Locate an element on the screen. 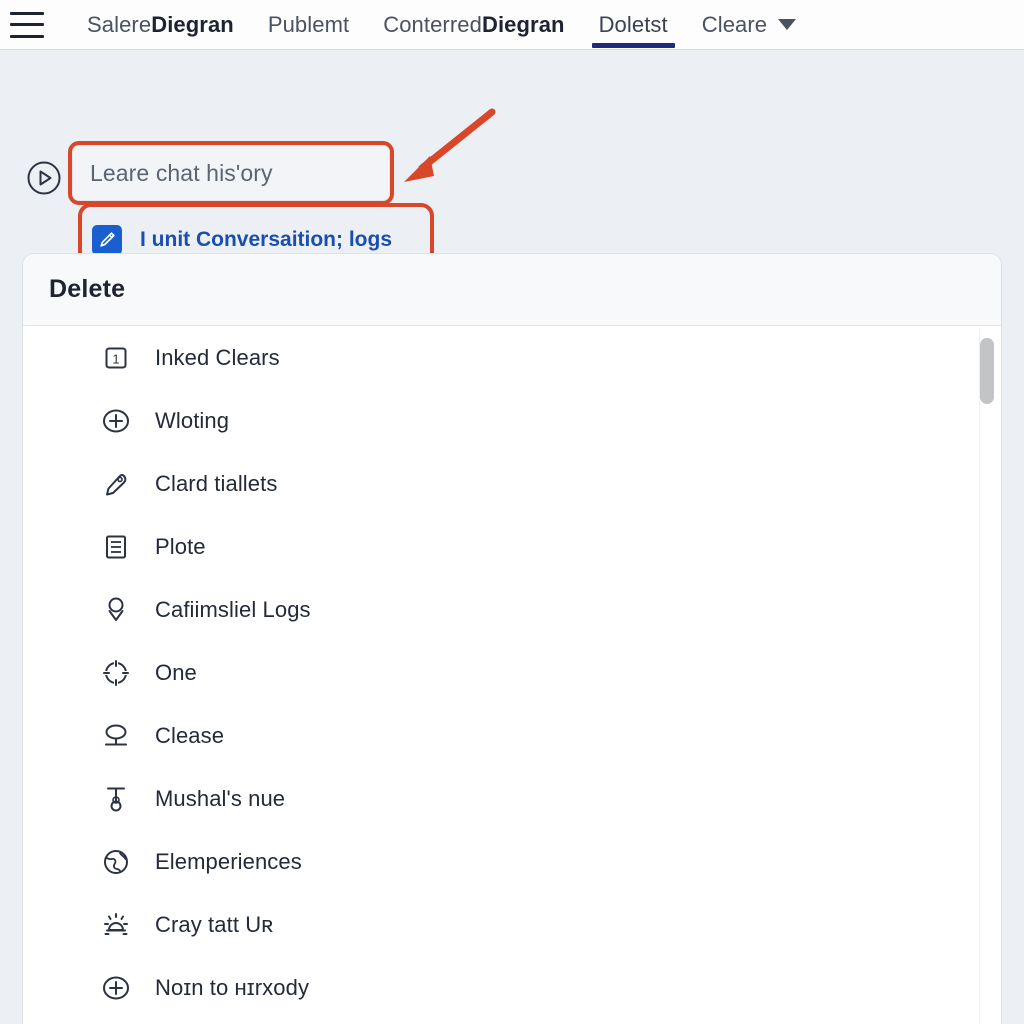 This screenshot has width=1024, height=1024. panel-header: Delete is located at coordinates (512, 290).